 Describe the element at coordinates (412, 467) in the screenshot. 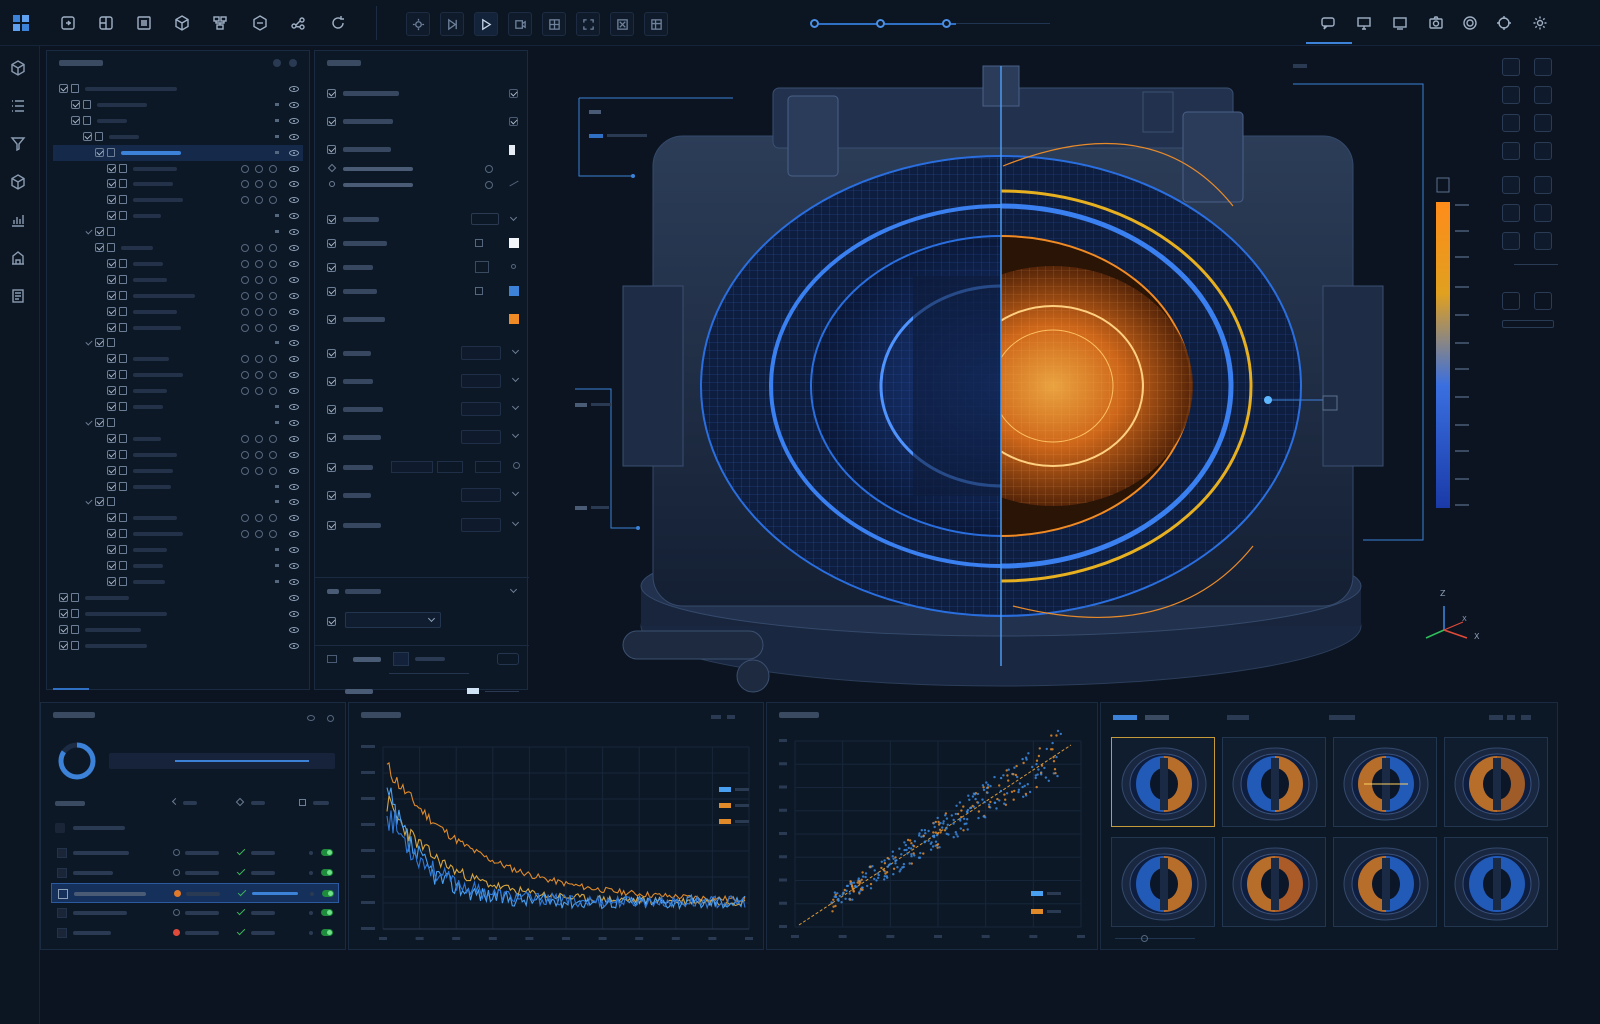

I see `field-input` at that location.